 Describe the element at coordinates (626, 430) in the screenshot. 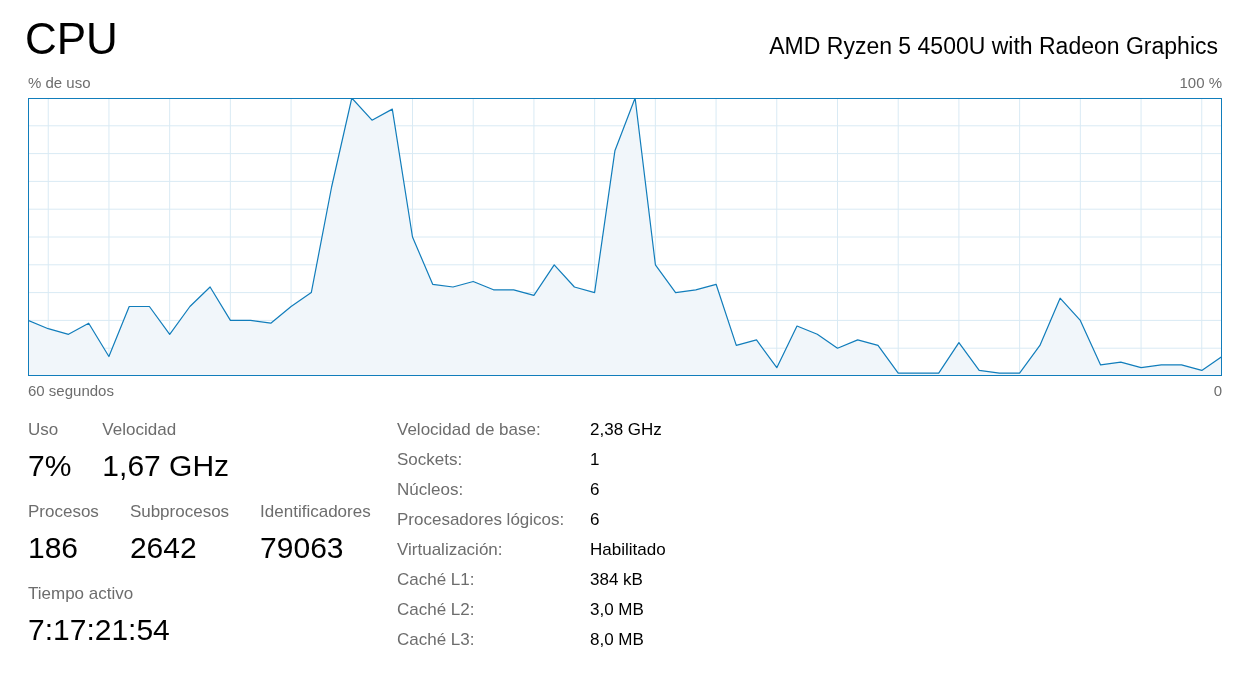

I see `detail-value: 2,38 GHz` at that location.